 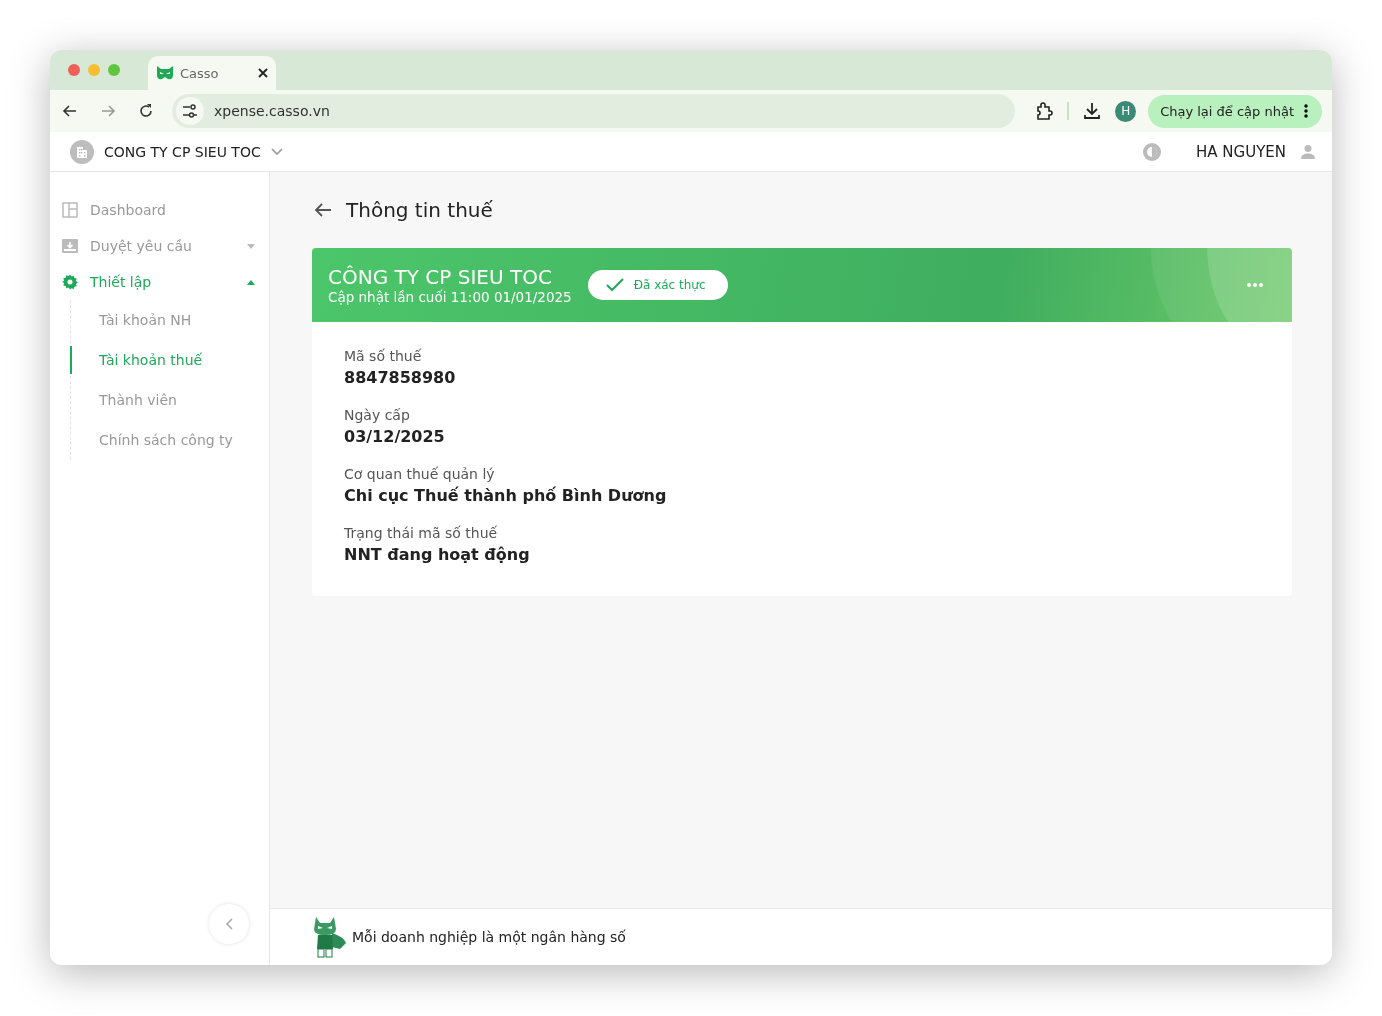 I want to click on sidebar-item: Dashboard, so click(x=159, y=210).